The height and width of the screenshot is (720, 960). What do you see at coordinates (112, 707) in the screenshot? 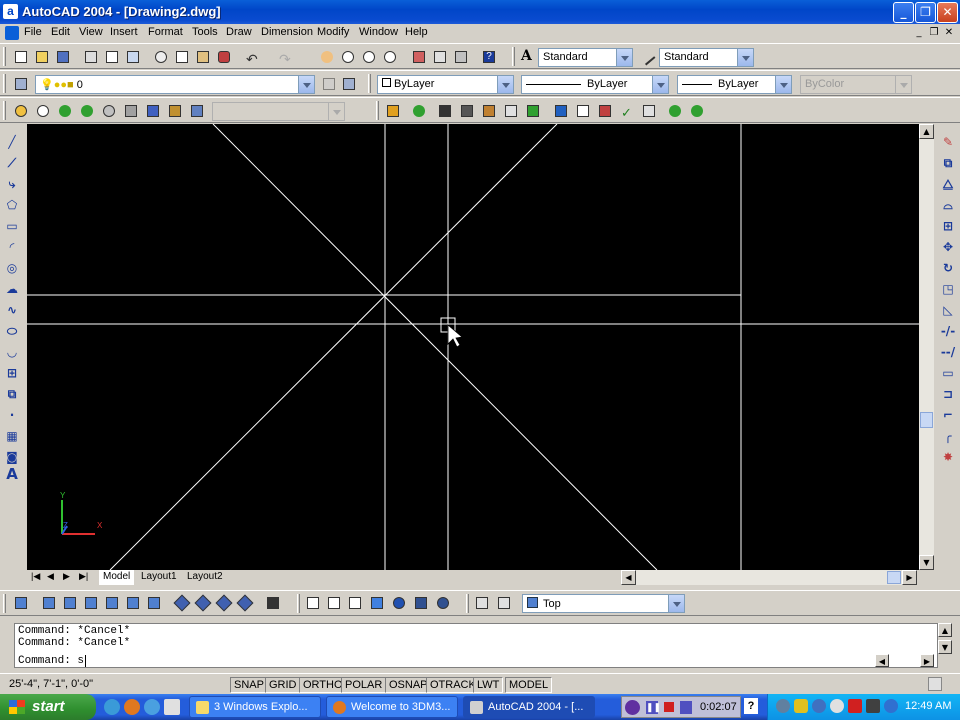
I see `ie-quicklaunch-icon` at bounding box center [112, 707].